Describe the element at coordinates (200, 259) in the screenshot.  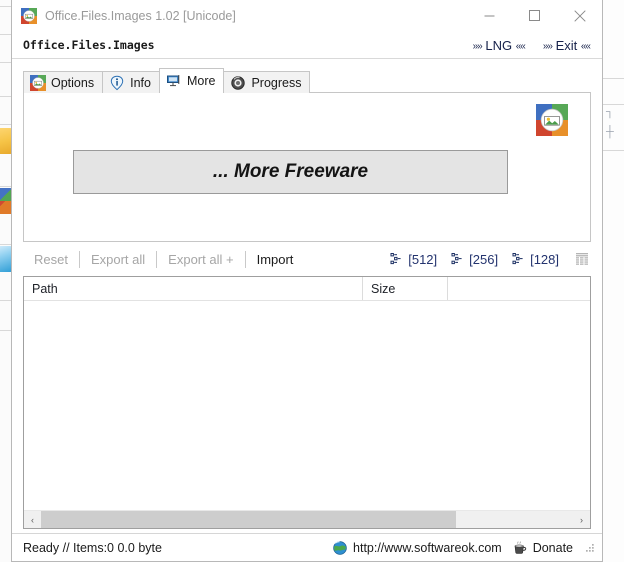
I see `export-all-plus-button: Export all +` at that location.